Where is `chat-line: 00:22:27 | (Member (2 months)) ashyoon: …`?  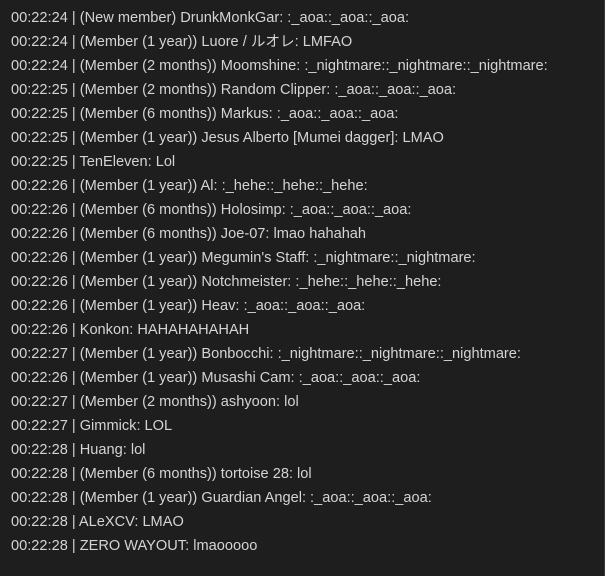
chat-line: 00:22:27 | (Member (2 months)) ashyoon: … is located at coordinates (155, 402).